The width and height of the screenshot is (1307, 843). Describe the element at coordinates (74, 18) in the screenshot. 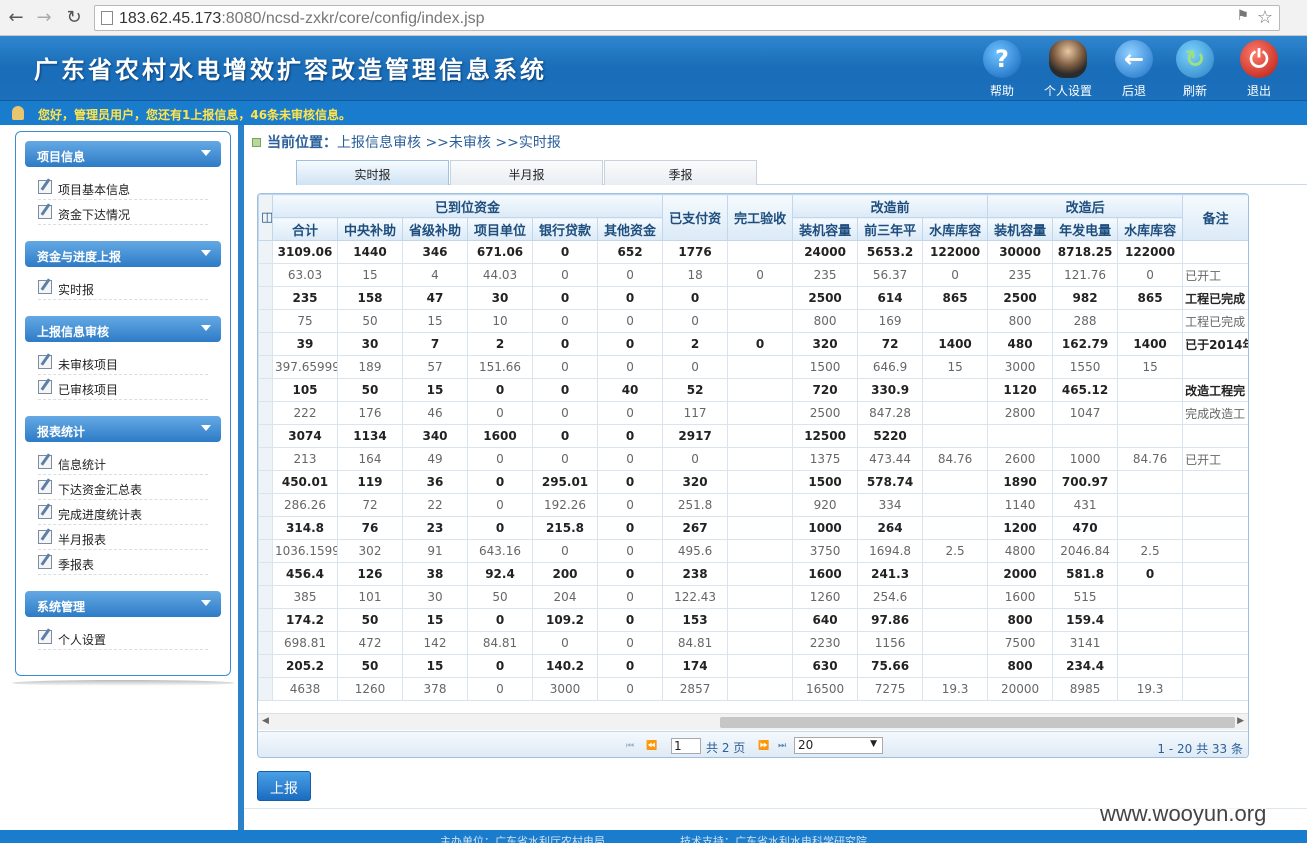

I see `browser-reload-icon: ↻` at that location.